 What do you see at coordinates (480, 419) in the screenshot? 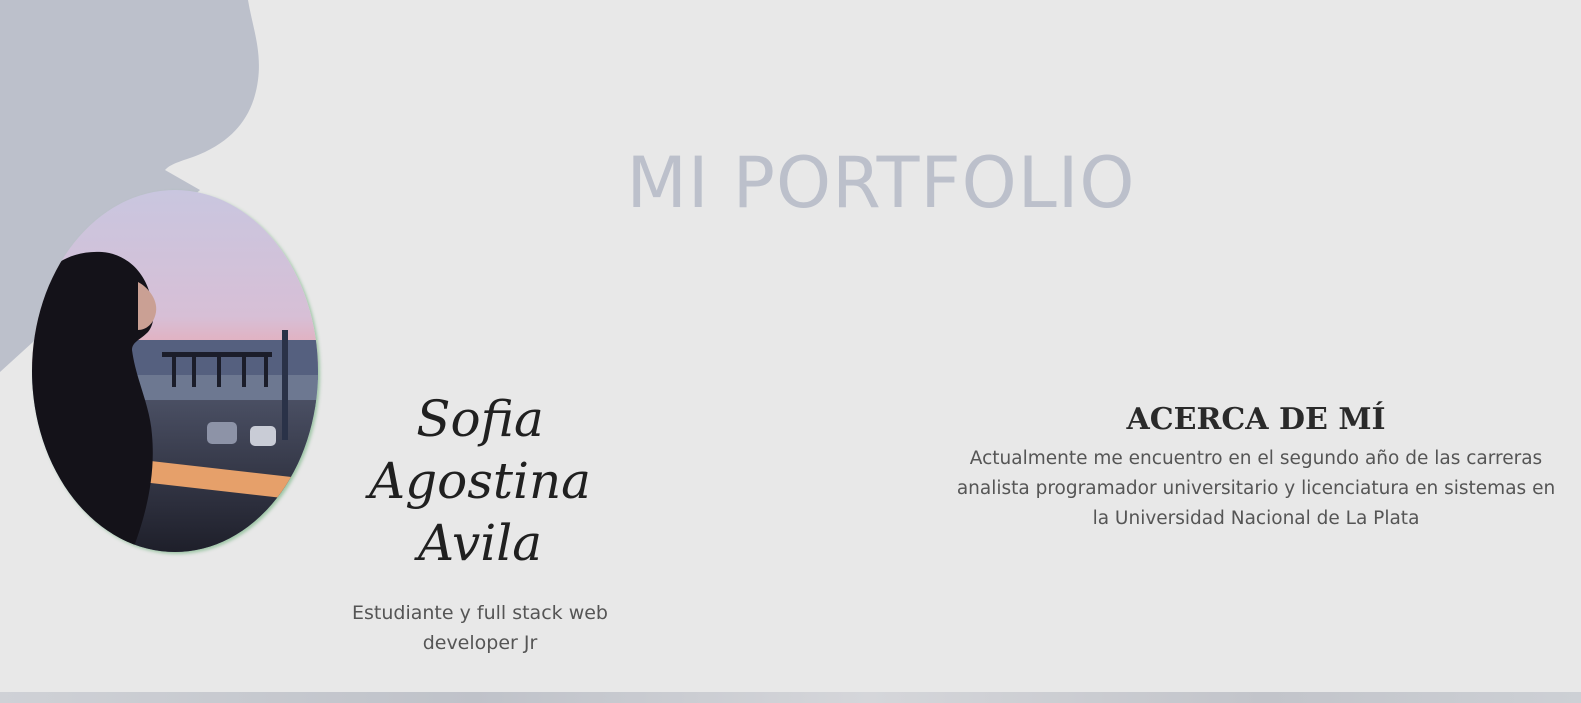
I see `profile-name-first: Sofia` at bounding box center [480, 419].